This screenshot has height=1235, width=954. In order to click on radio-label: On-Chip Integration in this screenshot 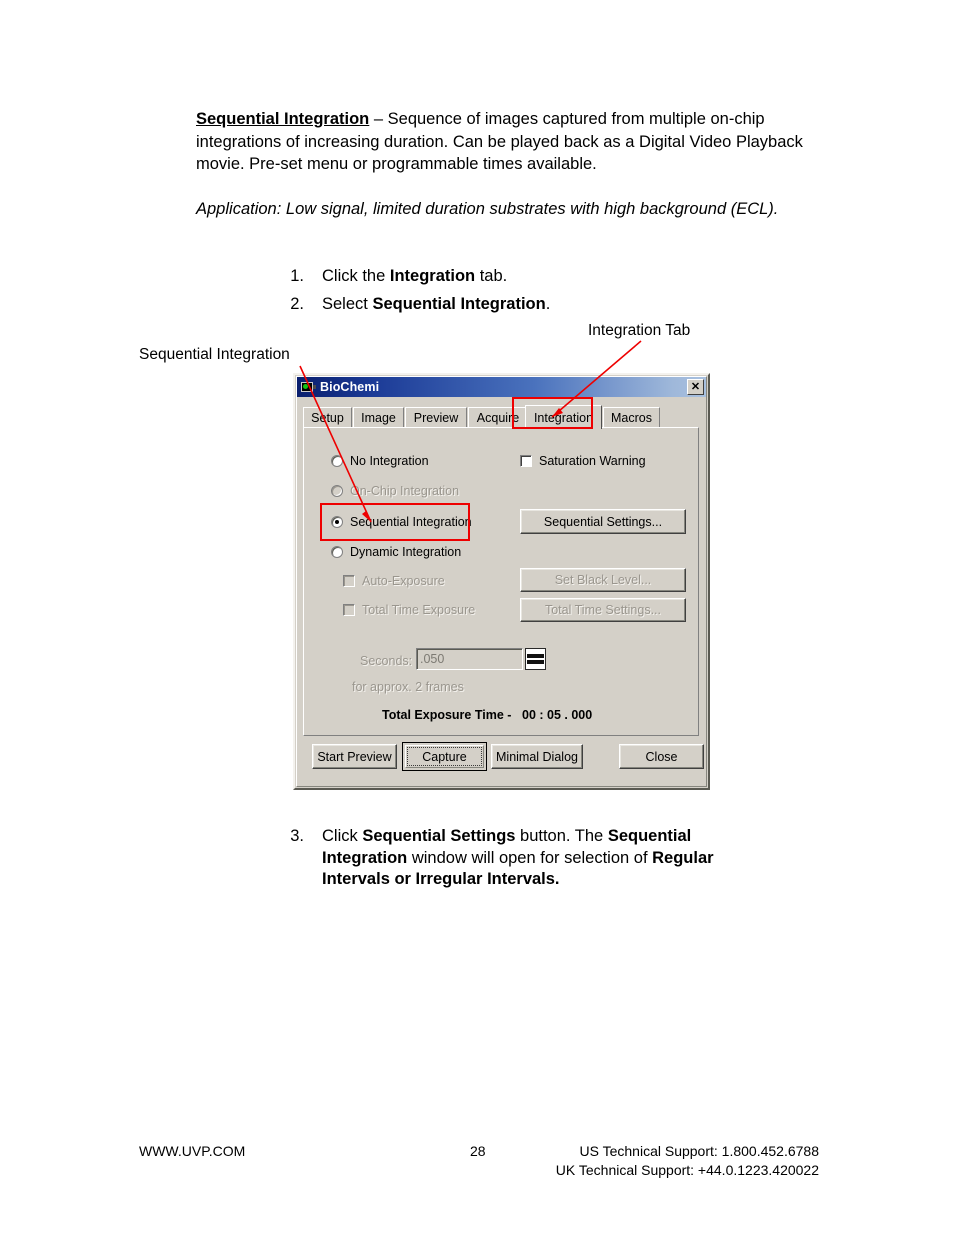, I will do `click(405, 491)`.